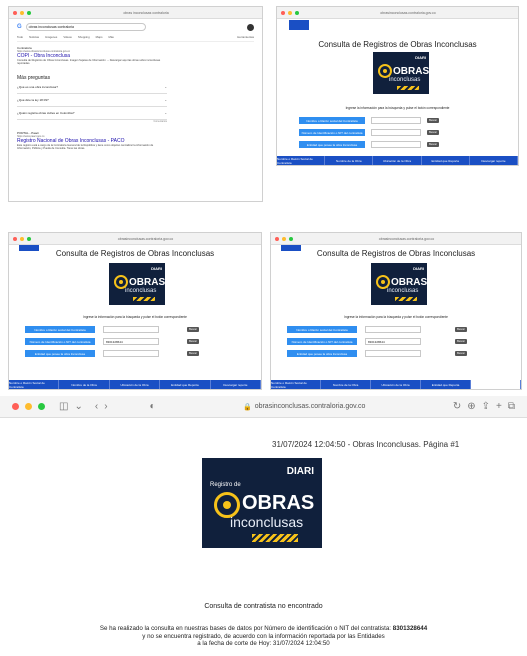 The height and width of the screenshot is (656, 527). Describe the element at coordinates (111, 37) in the screenshot. I see `tab-more: Más` at that location.